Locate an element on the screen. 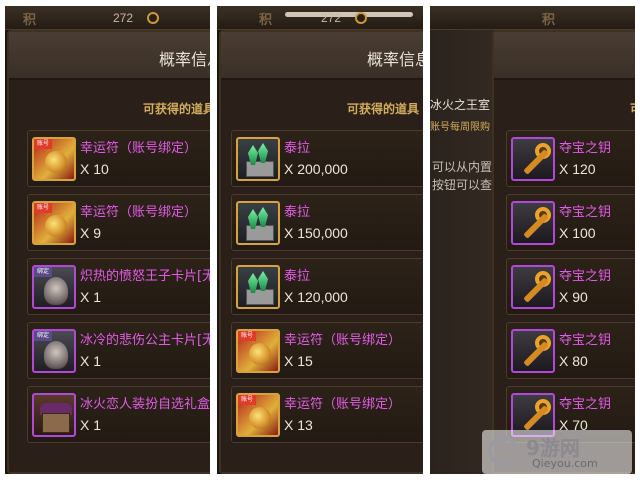  list-item: 冰火恋人装扮自选礼盒 X 1 is located at coordinates (118, 414).